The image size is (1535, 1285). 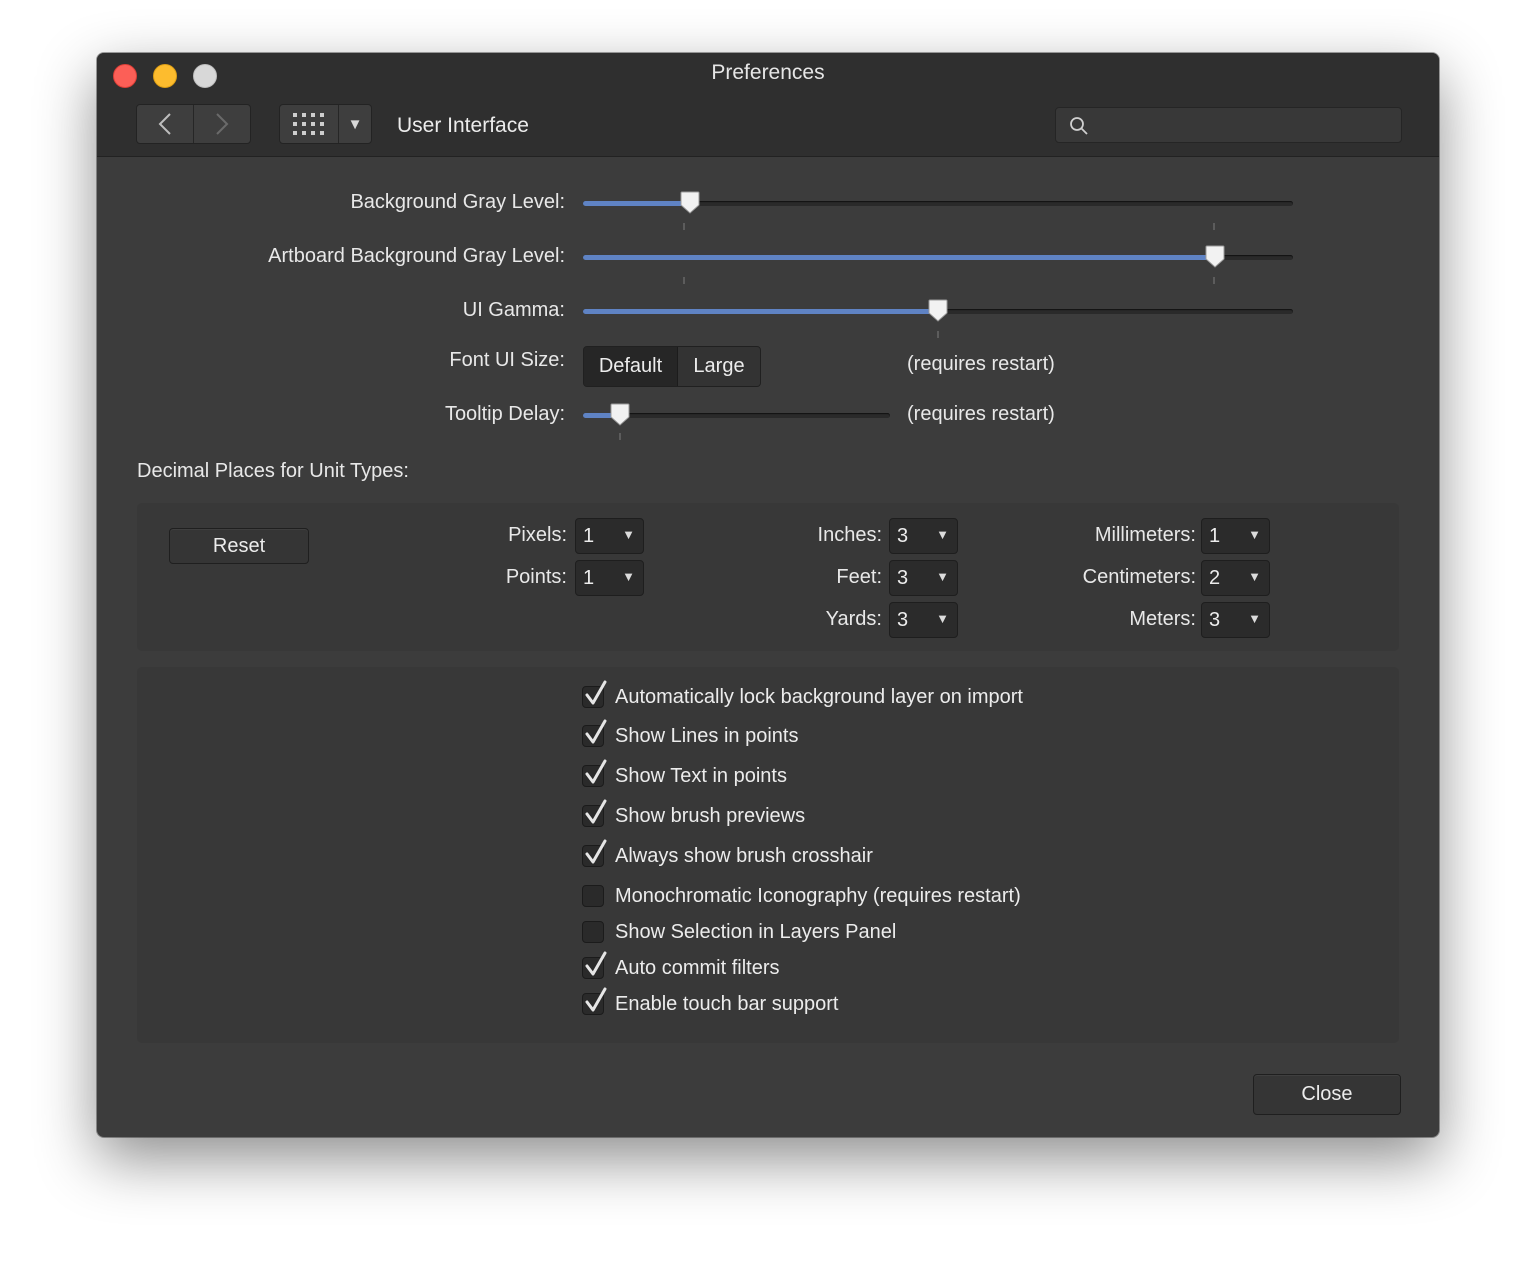 What do you see at coordinates (903, 536) in the screenshot?
I see `inches-value: 3` at bounding box center [903, 536].